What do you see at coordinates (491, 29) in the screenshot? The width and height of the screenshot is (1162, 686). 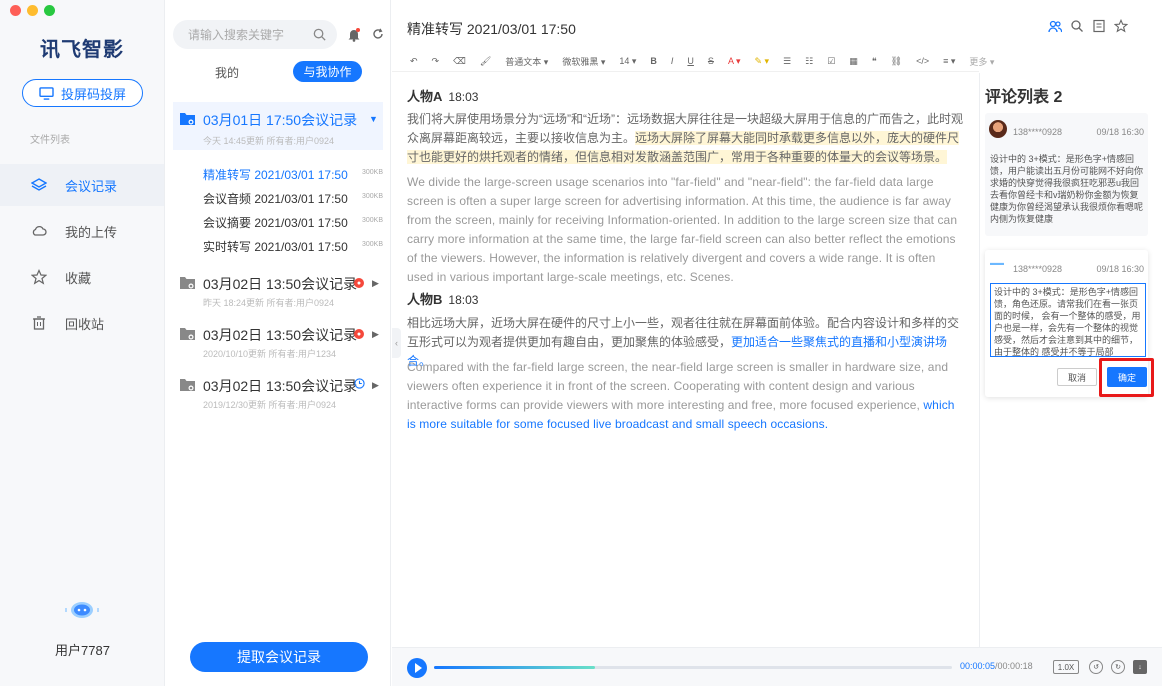 I see `document-title: 精准转写 2021/03/01 17:50` at bounding box center [491, 29].